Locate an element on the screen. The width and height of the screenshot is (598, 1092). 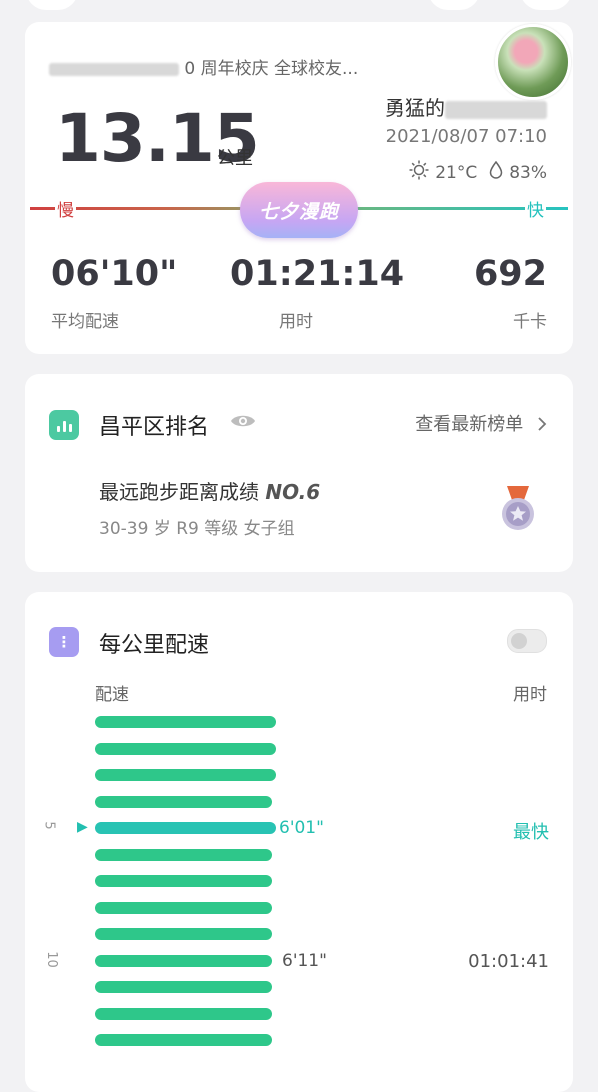
calories-label: 千卡 is located at coordinates (530, 322).